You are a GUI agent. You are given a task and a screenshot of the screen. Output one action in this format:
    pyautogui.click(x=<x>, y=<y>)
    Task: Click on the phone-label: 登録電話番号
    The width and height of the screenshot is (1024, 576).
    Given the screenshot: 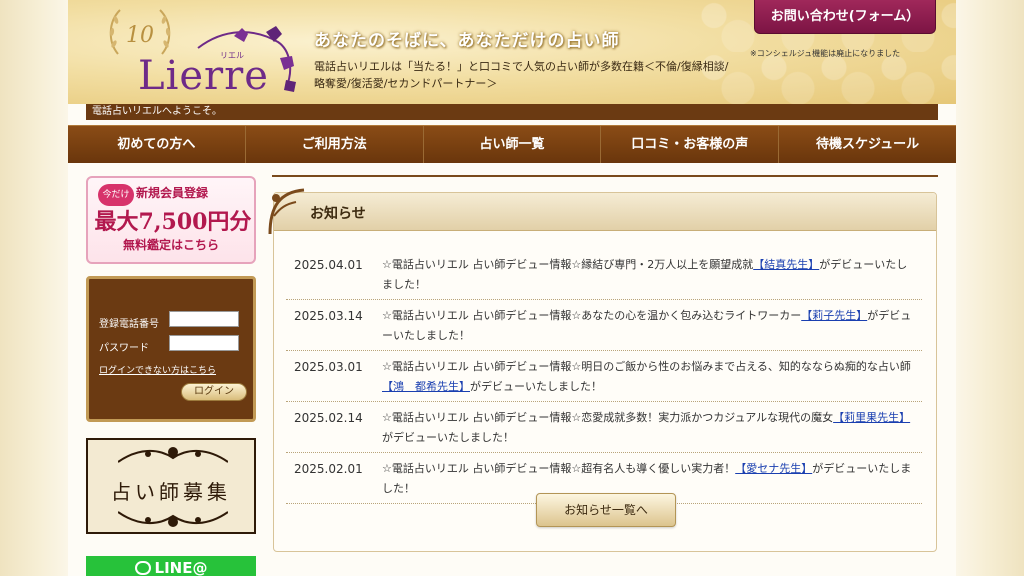 What is the action you would take?
    pyautogui.click(x=129, y=324)
    